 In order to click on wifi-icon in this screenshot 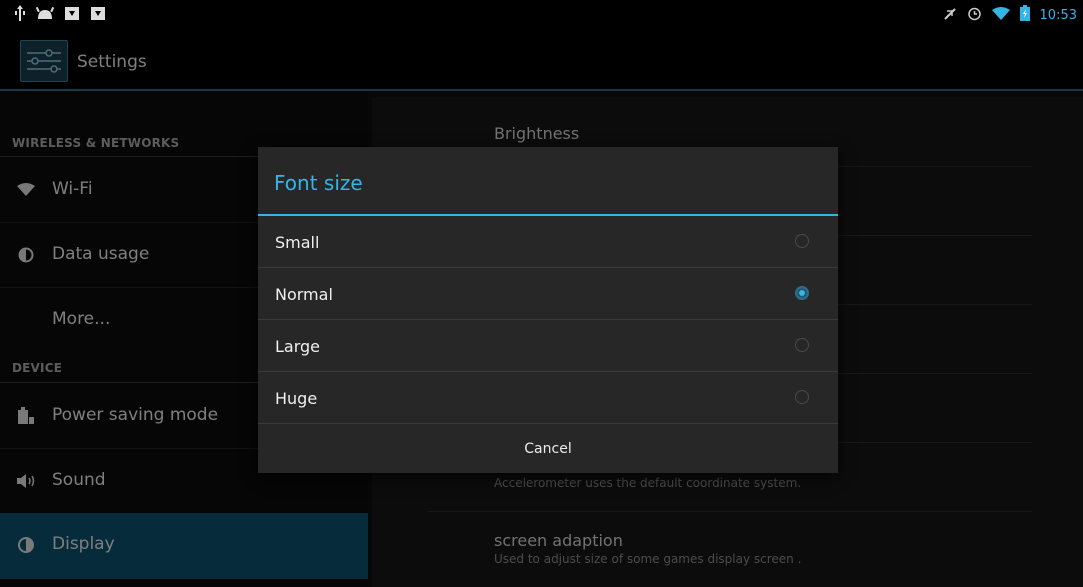, I will do `click(1000, 15)`.